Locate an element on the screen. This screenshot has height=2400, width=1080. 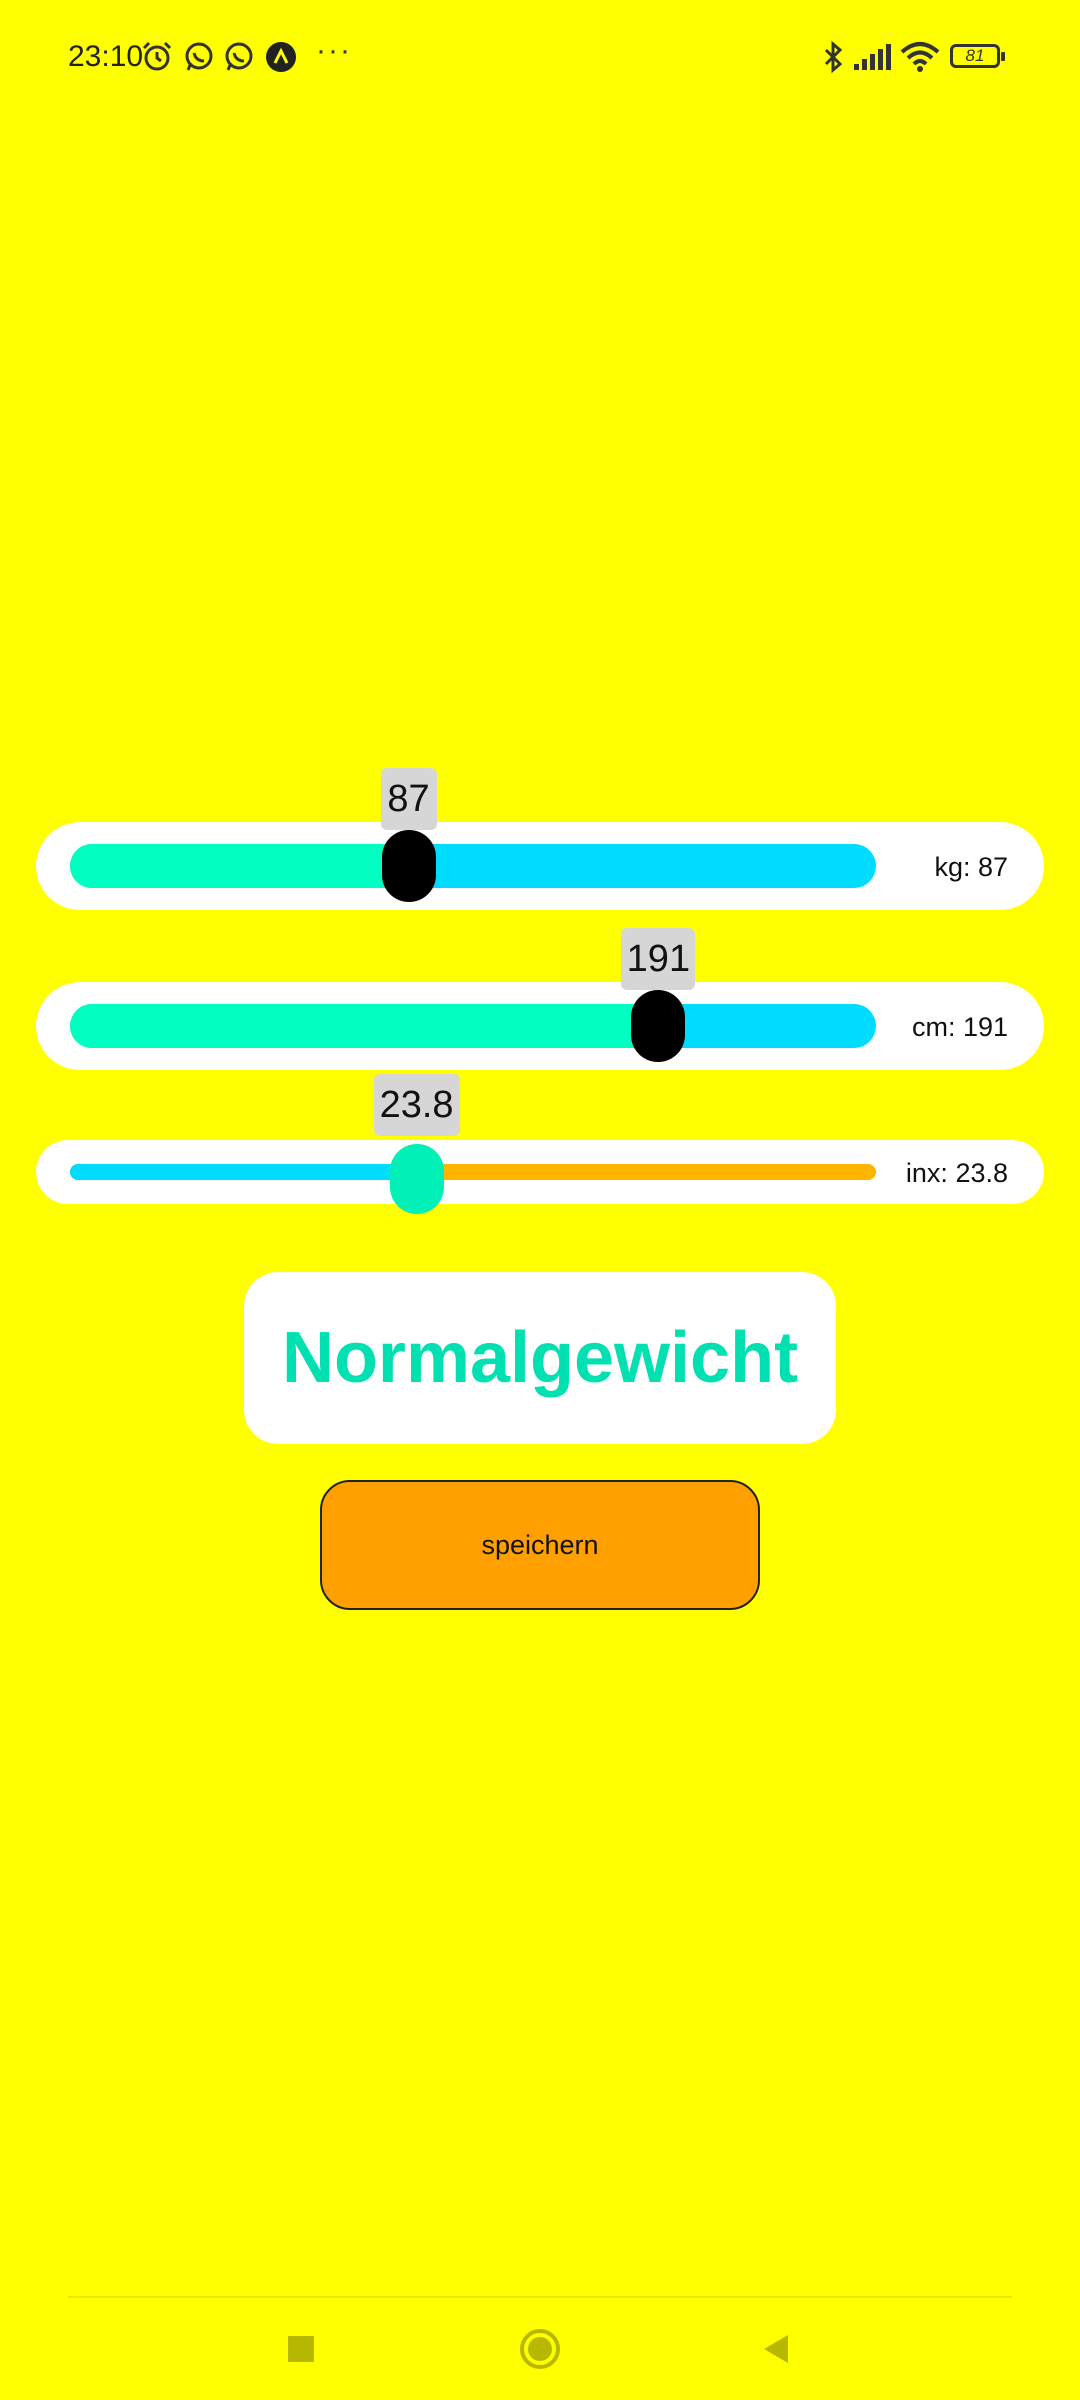
more-dots-icon: ··· is located at coordinates (334, 50).